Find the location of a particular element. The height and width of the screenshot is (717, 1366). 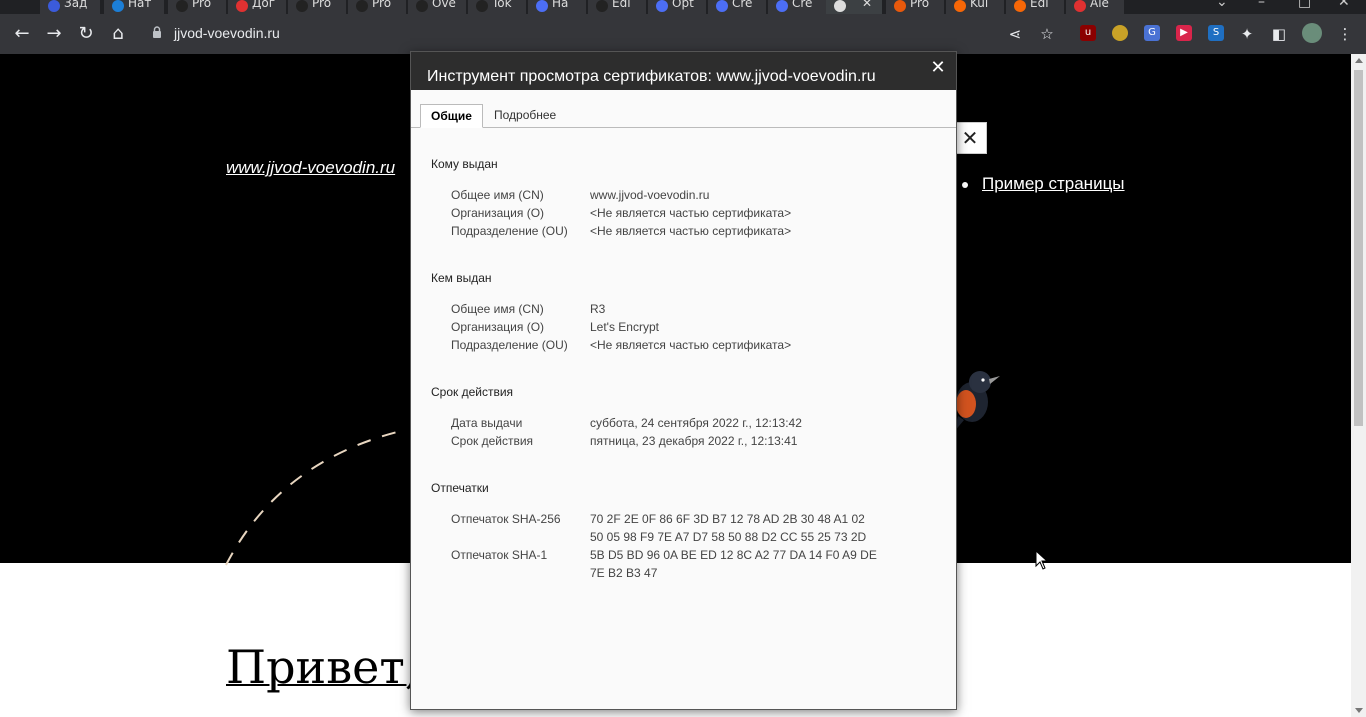

address-bar: jjvod-voevodin.ru is located at coordinates (606, 34).